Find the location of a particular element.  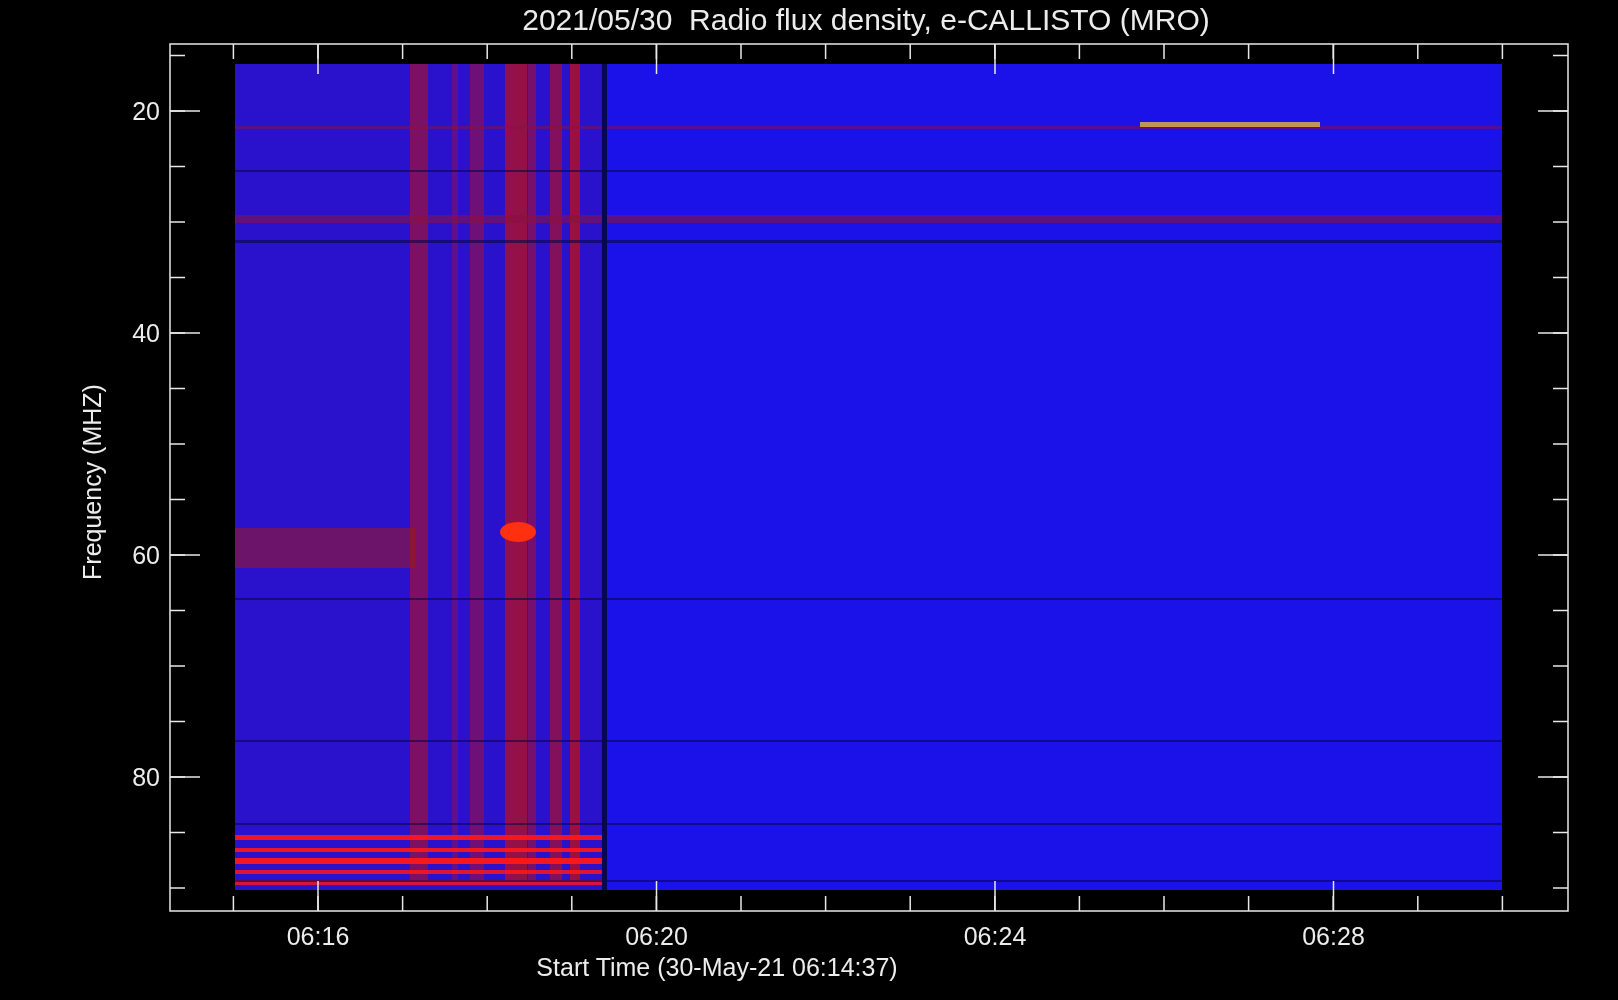

y-tick-label: 80 is located at coordinates (146, 777).